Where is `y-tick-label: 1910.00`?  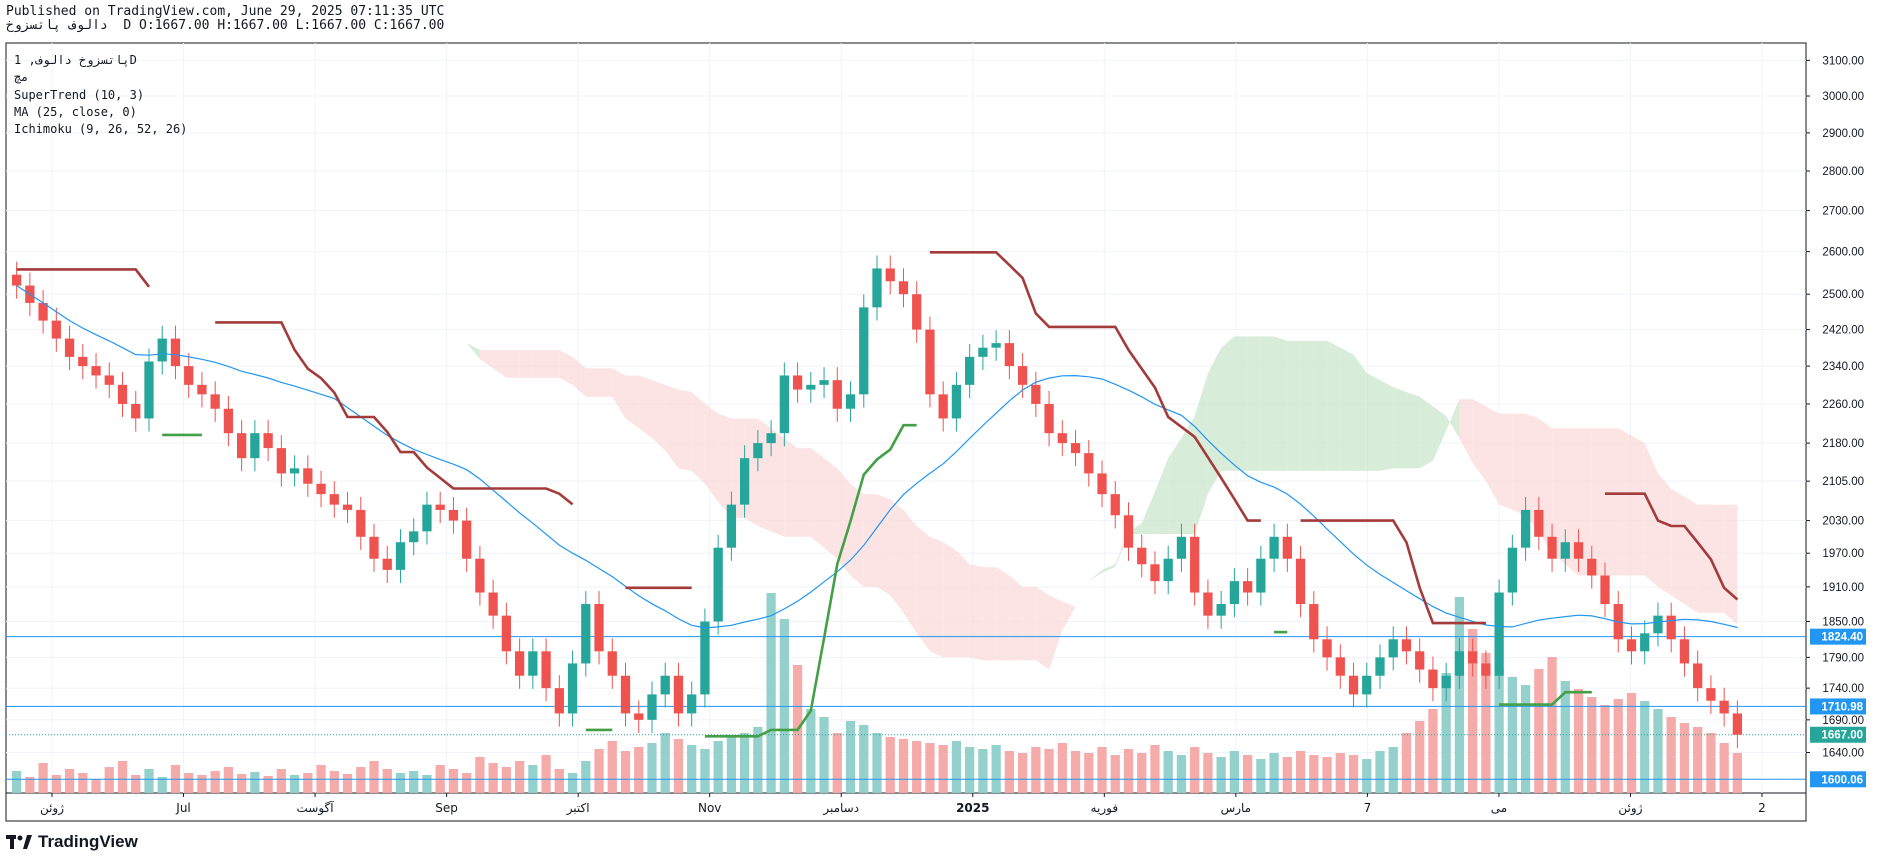 y-tick-label: 1910.00 is located at coordinates (1843, 588).